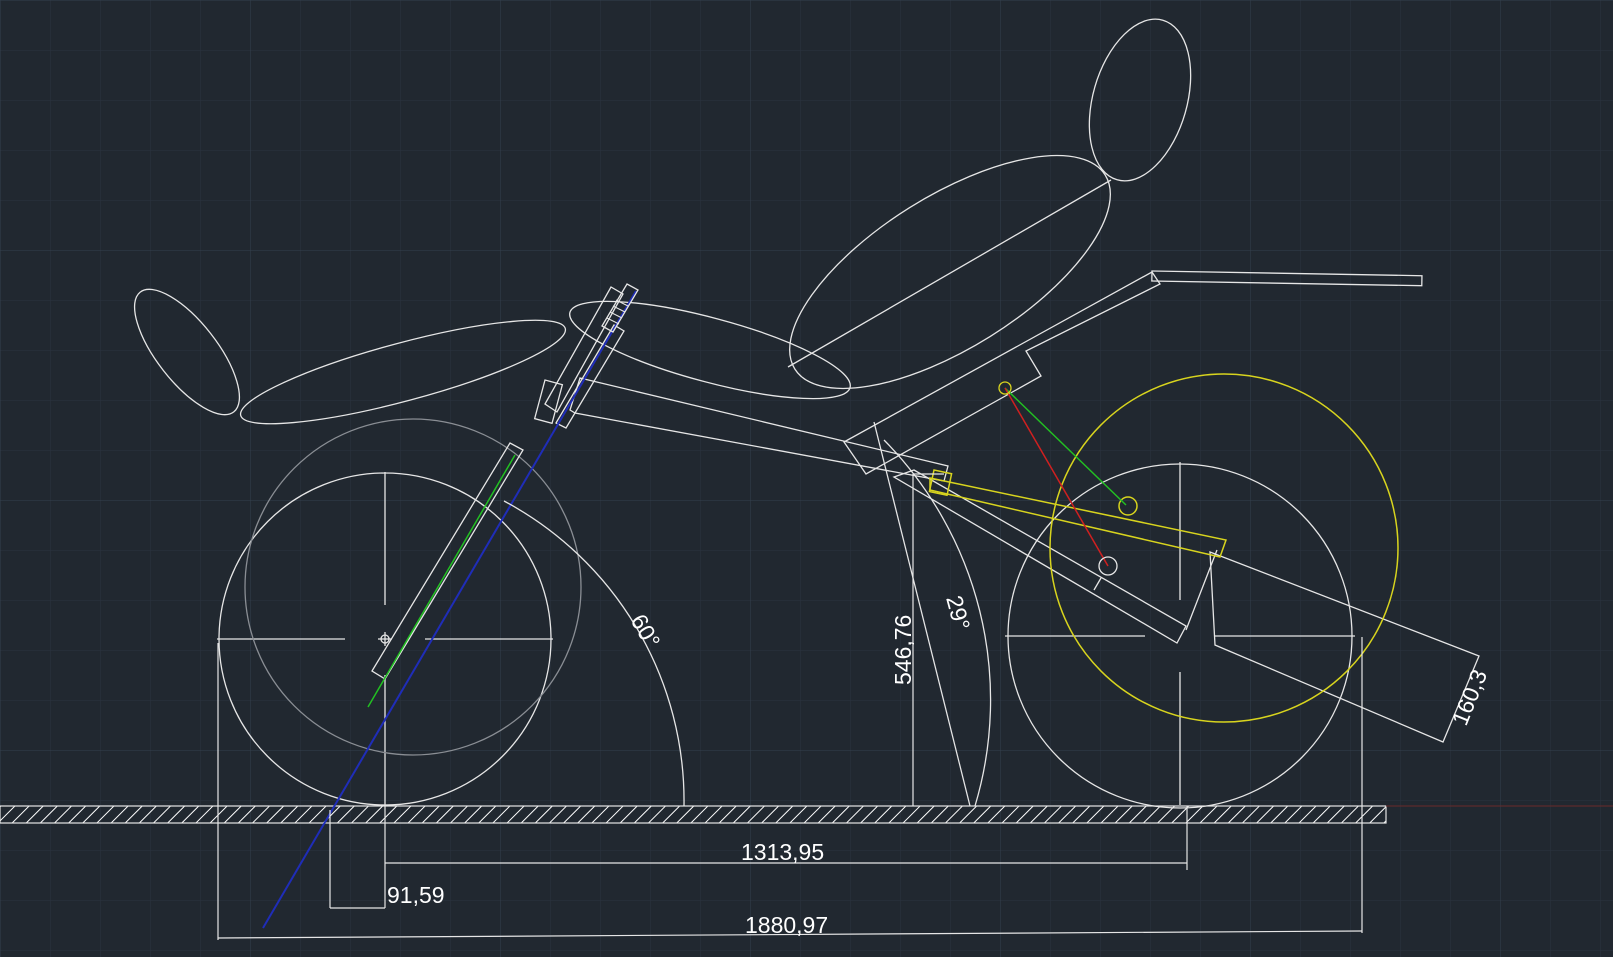 The height and width of the screenshot is (957, 1613). What do you see at coordinates (806, 814) in the screenshot?
I see `ground-line` at bounding box center [806, 814].